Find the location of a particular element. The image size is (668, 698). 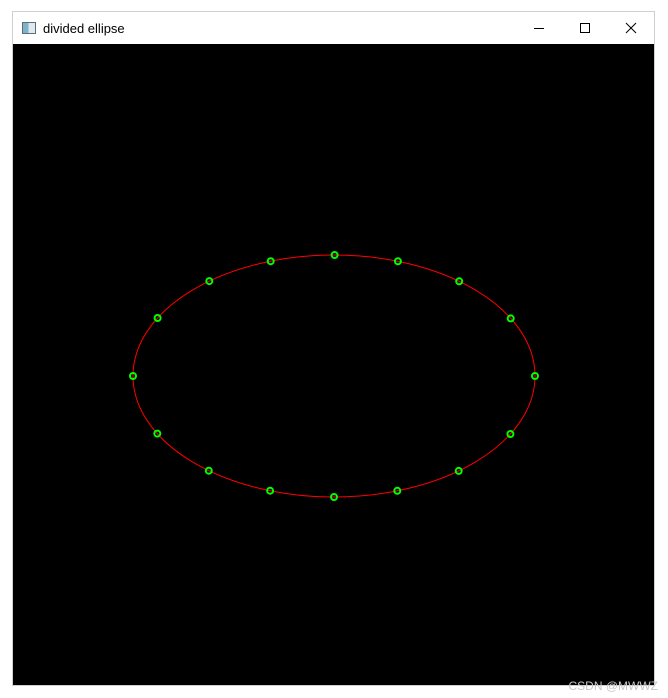

title-bar: divided ellipse is located at coordinates (333, 28).